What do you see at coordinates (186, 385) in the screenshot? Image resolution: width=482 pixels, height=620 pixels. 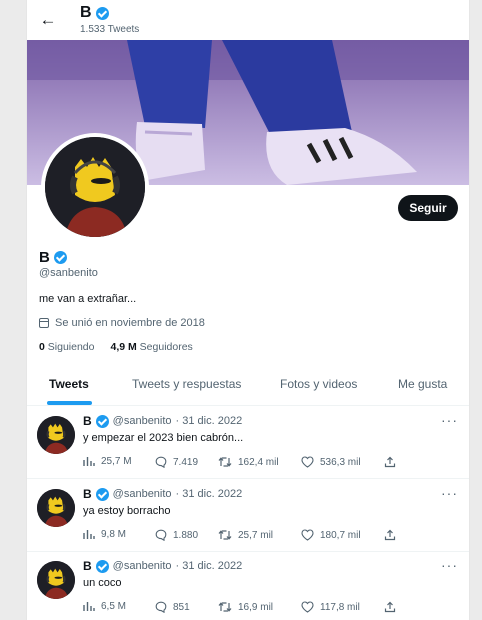 I see `tab-tweets-replies: Tweets y respuestas` at bounding box center [186, 385].